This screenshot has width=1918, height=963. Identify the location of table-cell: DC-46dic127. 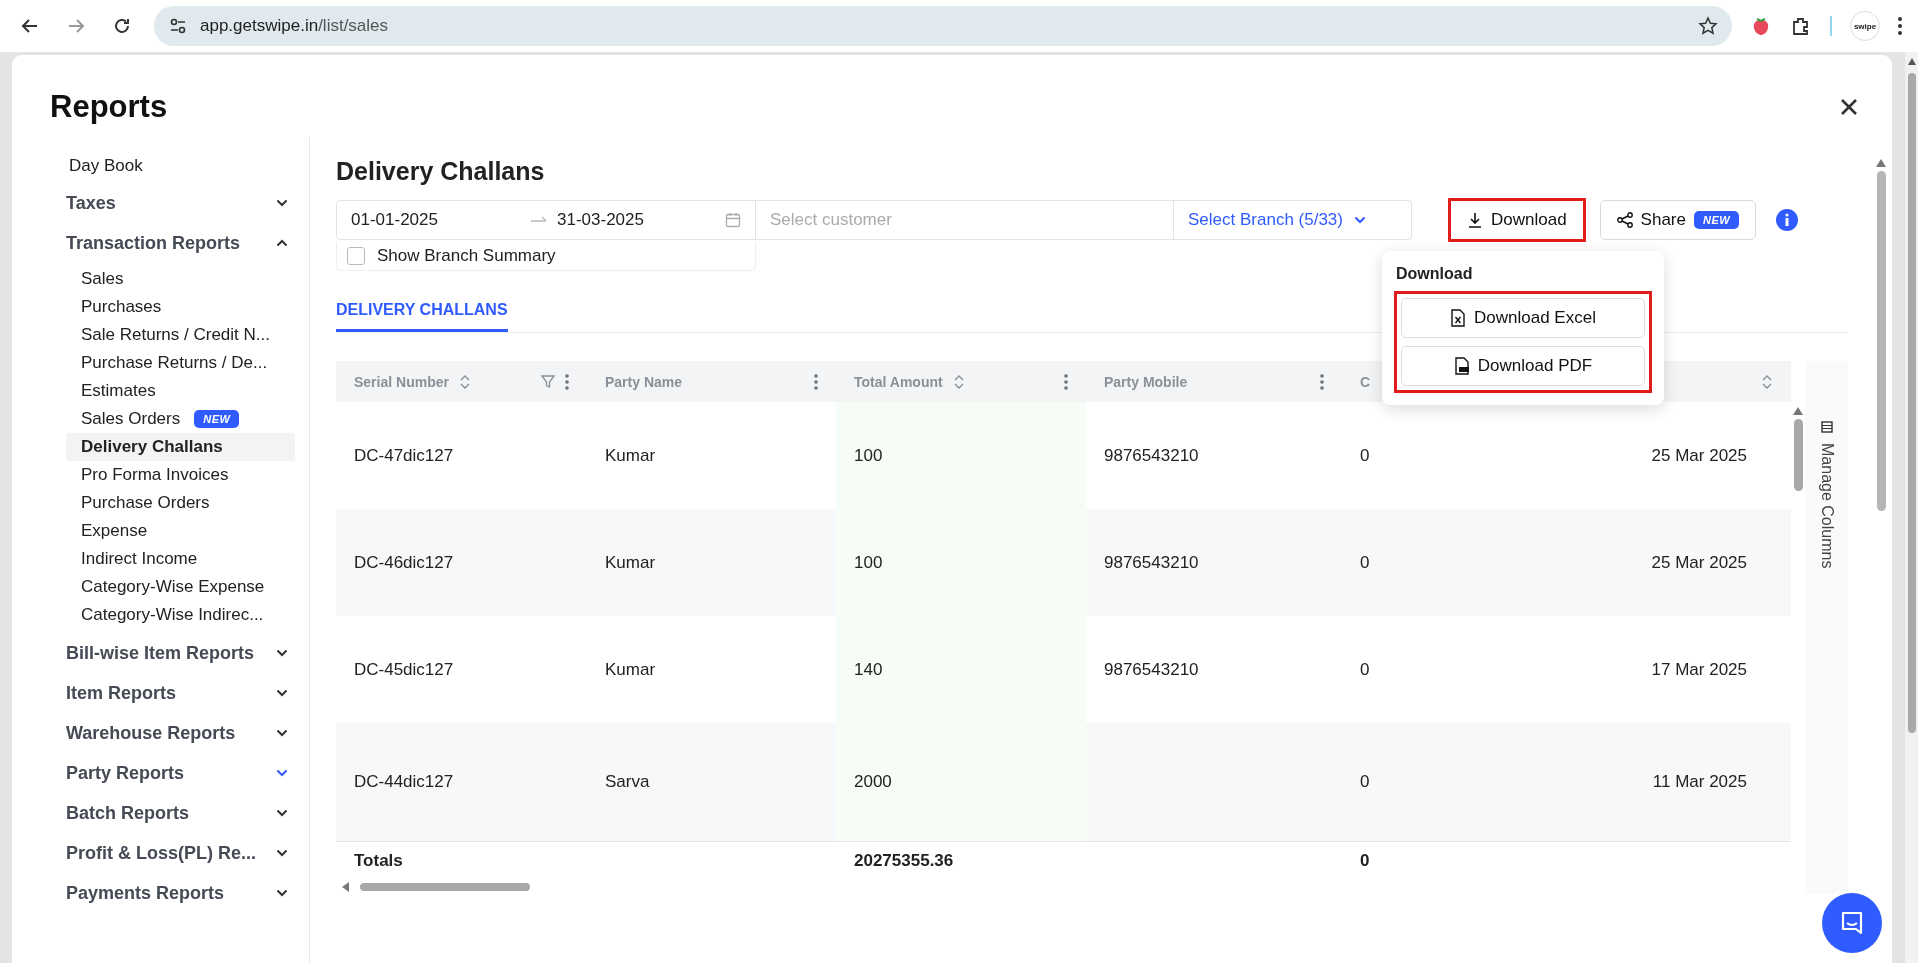
(461, 562).